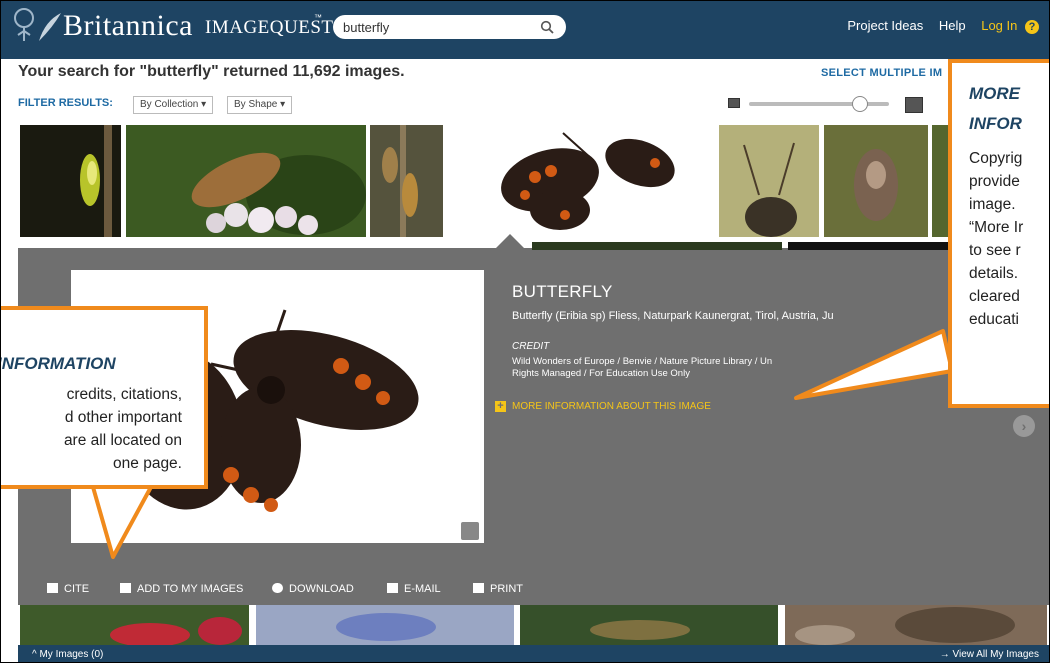  What do you see at coordinates (123, 417) in the screenshot?
I see `callout-line: d other important` at bounding box center [123, 417].